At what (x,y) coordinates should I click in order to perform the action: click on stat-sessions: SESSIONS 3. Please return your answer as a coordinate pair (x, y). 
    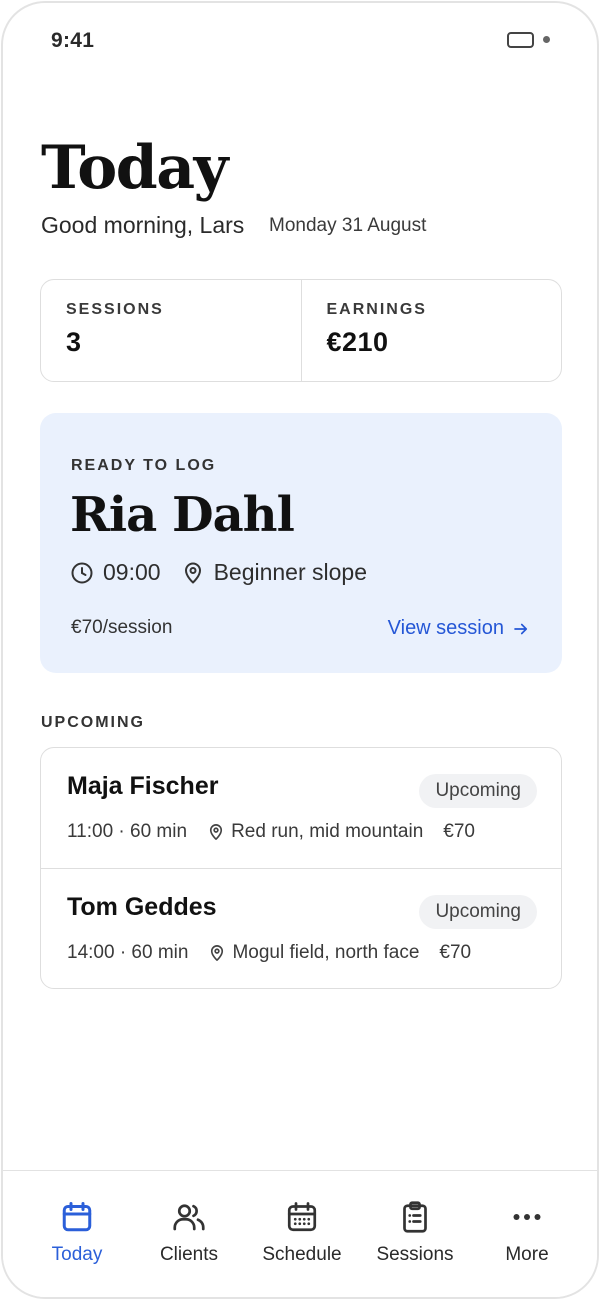
    Looking at the image, I should click on (171, 330).